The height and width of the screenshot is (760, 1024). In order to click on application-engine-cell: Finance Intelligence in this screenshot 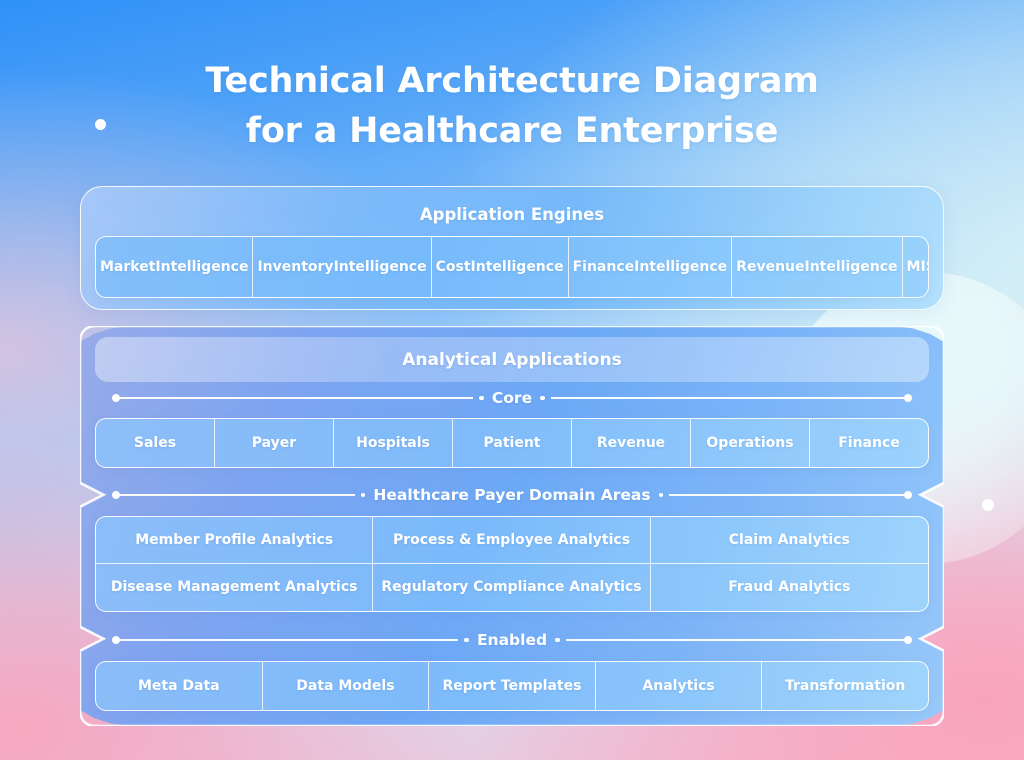, I will do `click(651, 267)`.